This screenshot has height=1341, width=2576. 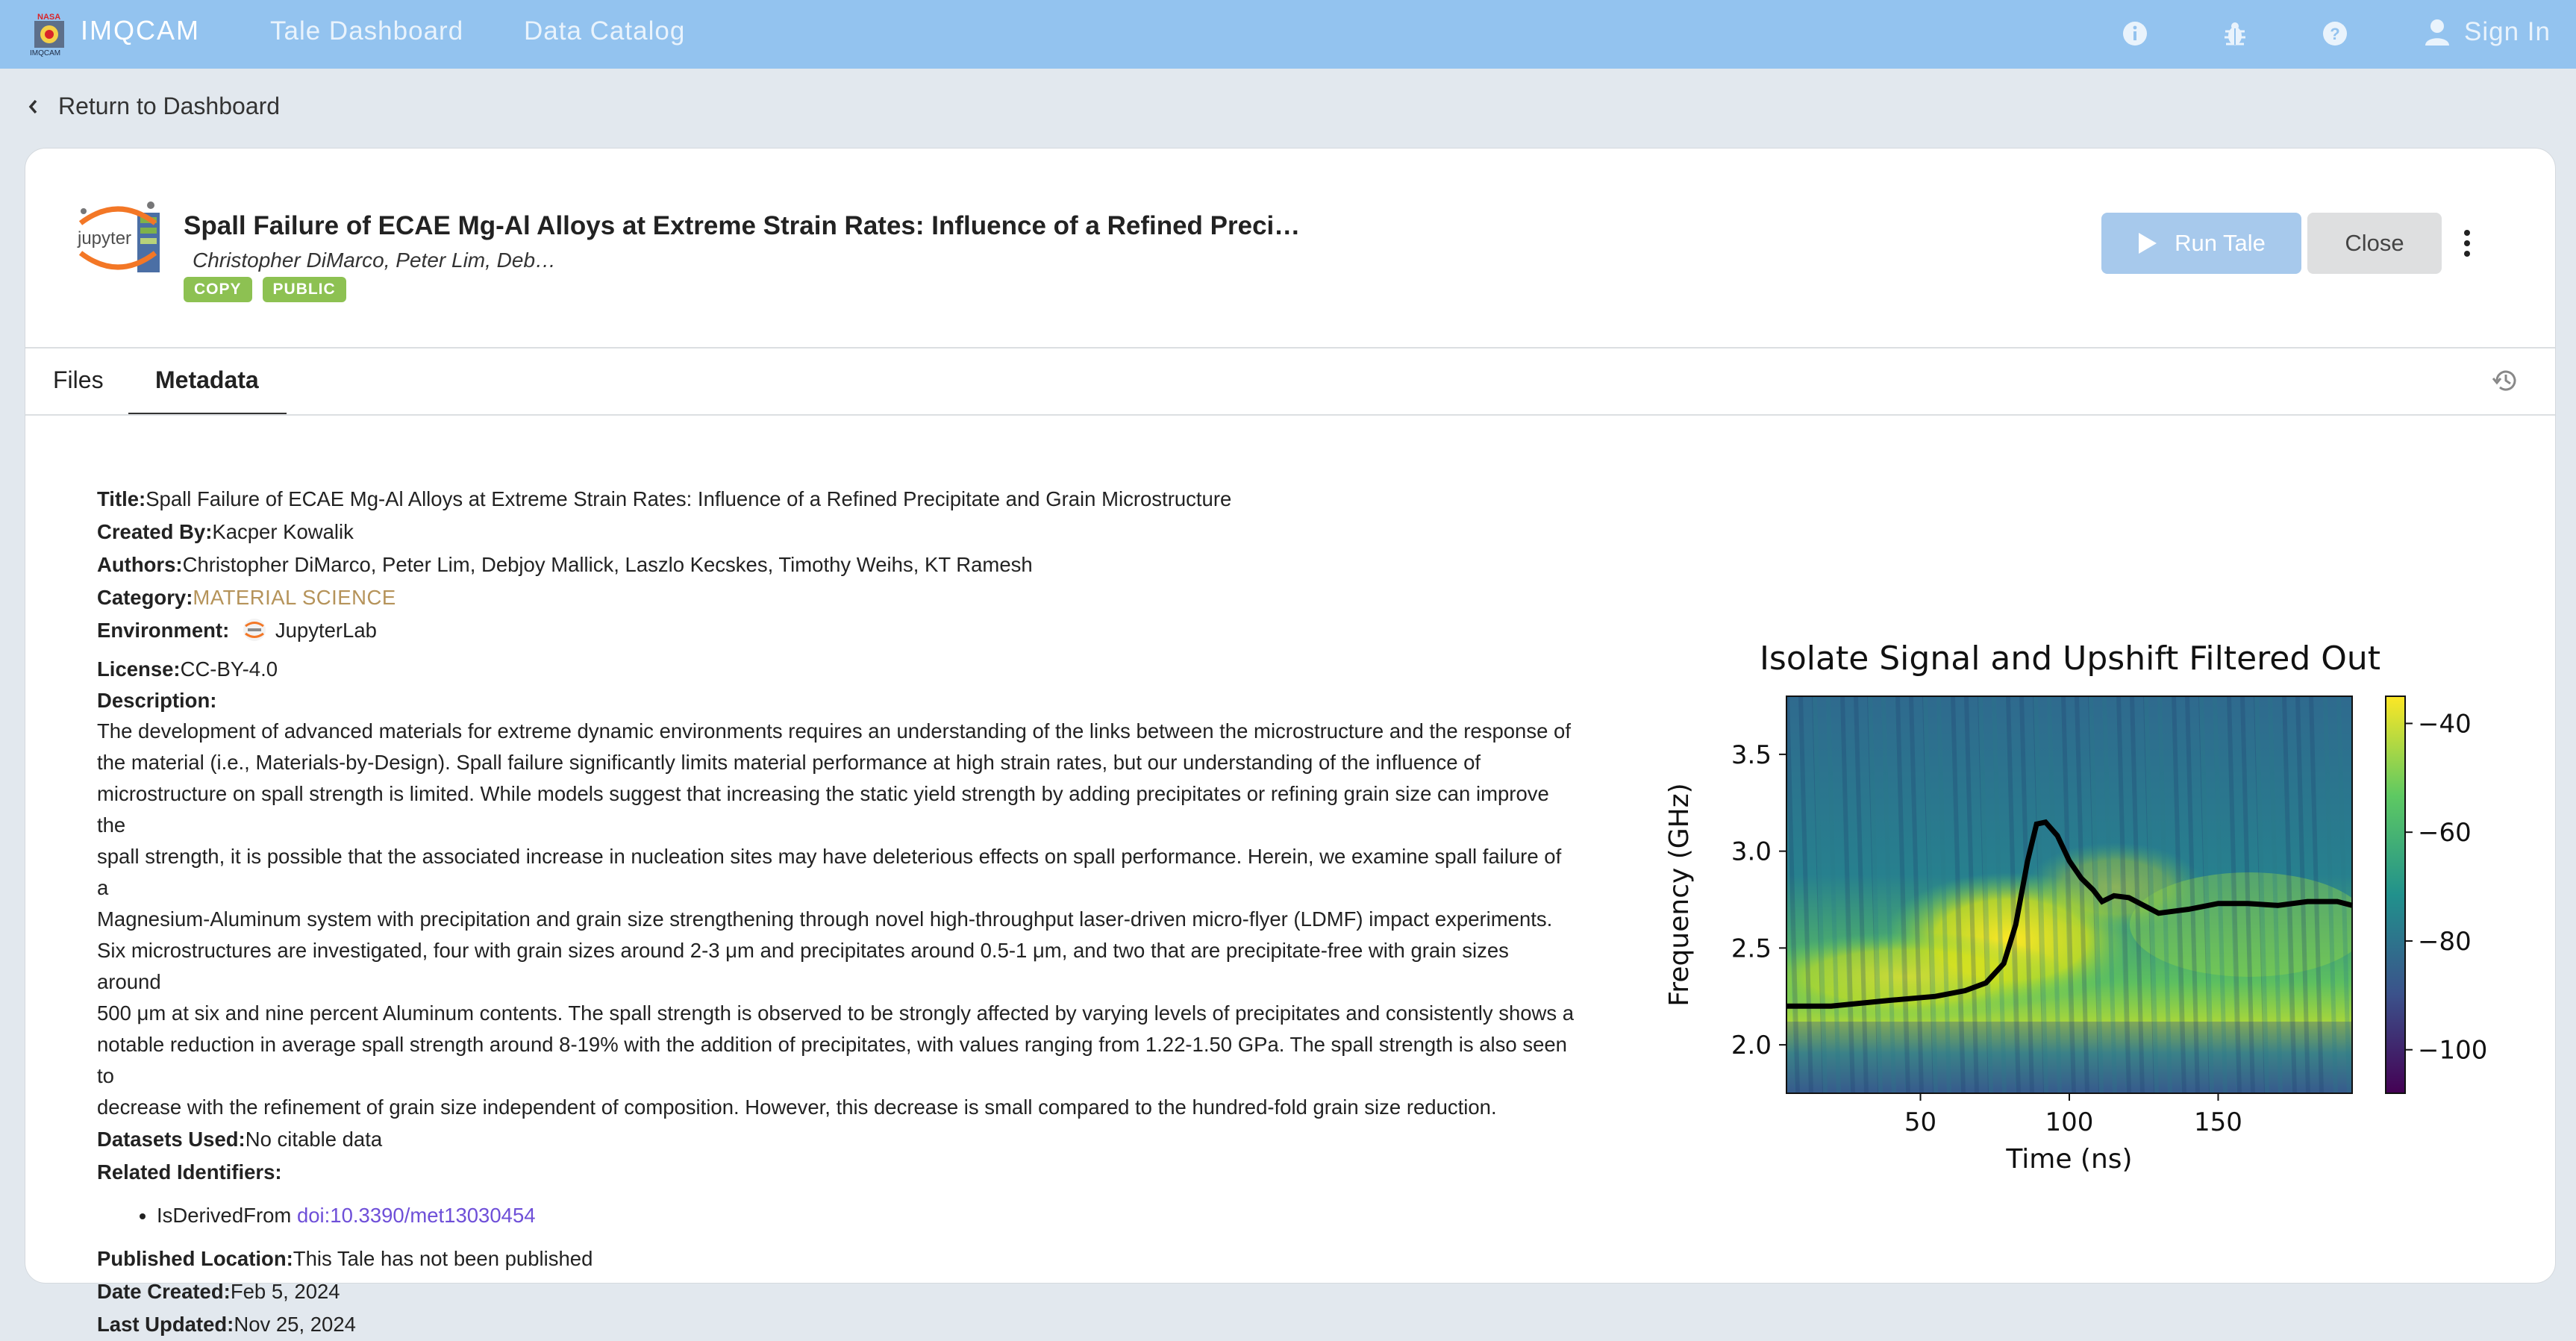 What do you see at coordinates (604, 31) in the screenshot?
I see `nav-data-catalog: Data Catalog` at bounding box center [604, 31].